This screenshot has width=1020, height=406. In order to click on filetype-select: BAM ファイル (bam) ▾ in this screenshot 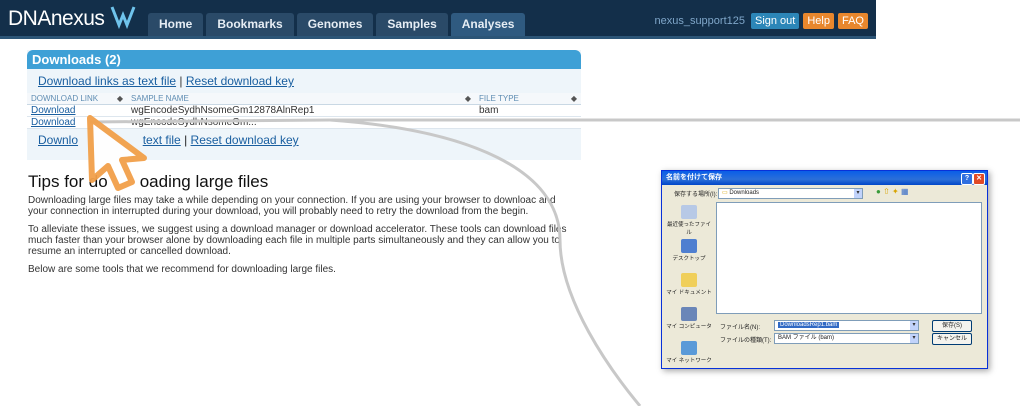, I will do `click(846, 338)`.